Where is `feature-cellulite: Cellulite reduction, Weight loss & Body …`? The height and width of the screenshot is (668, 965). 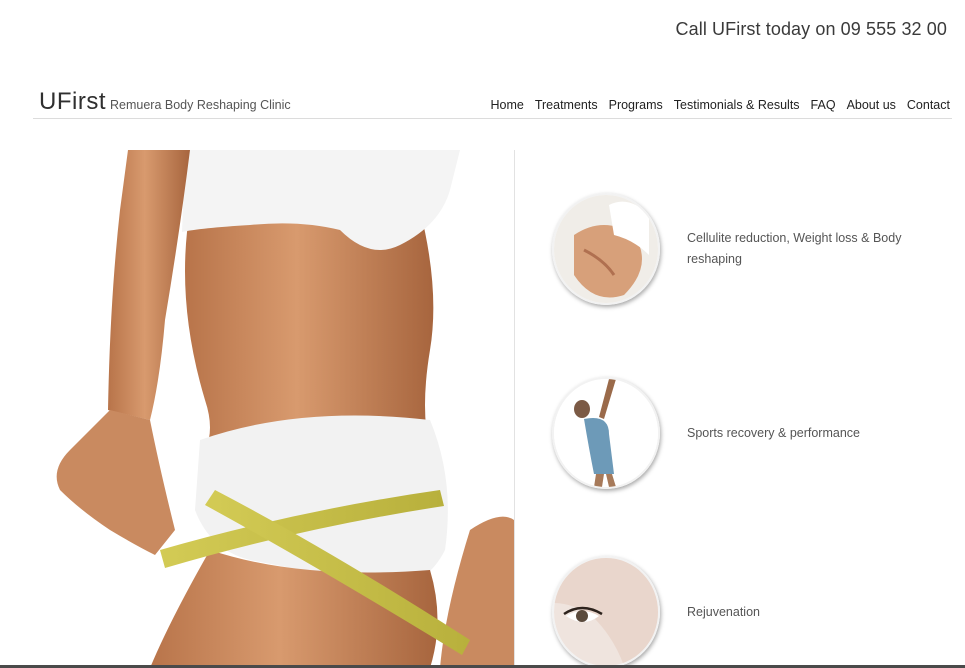
feature-cellulite: Cellulite reduction, Weight loss & Body … is located at coordinates (739, 249).